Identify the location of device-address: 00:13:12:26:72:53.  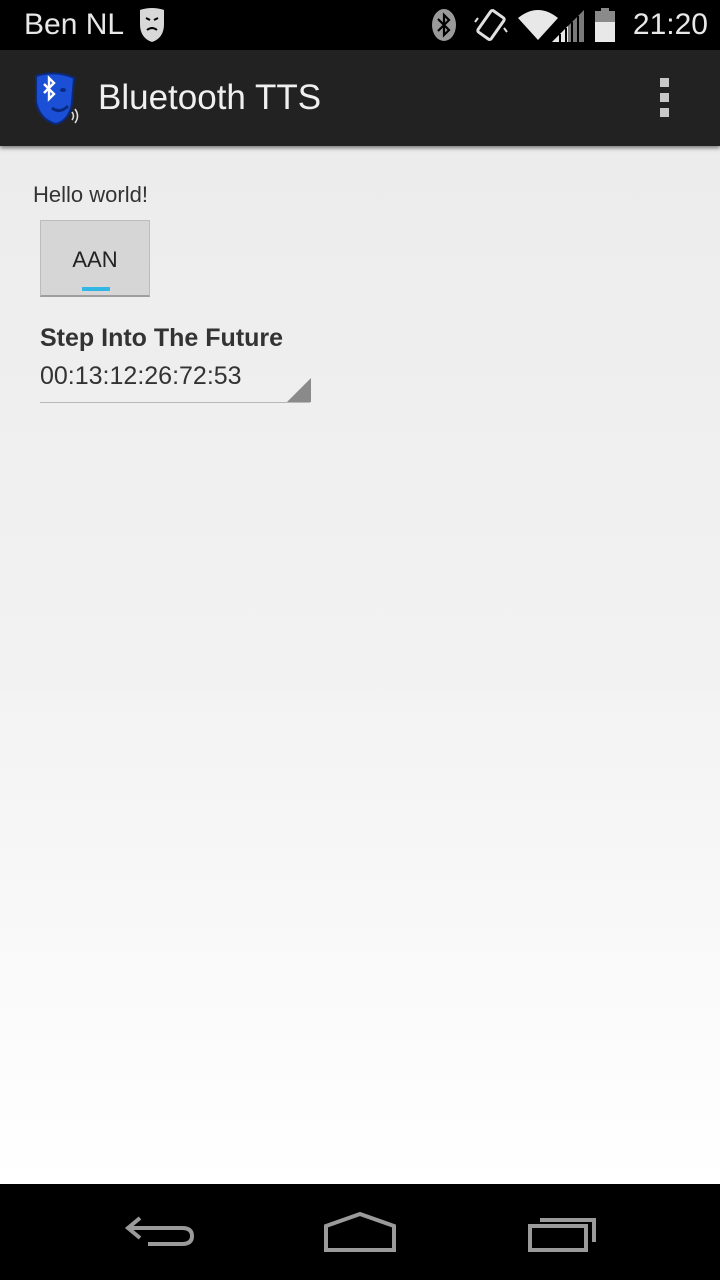
(141, 376).